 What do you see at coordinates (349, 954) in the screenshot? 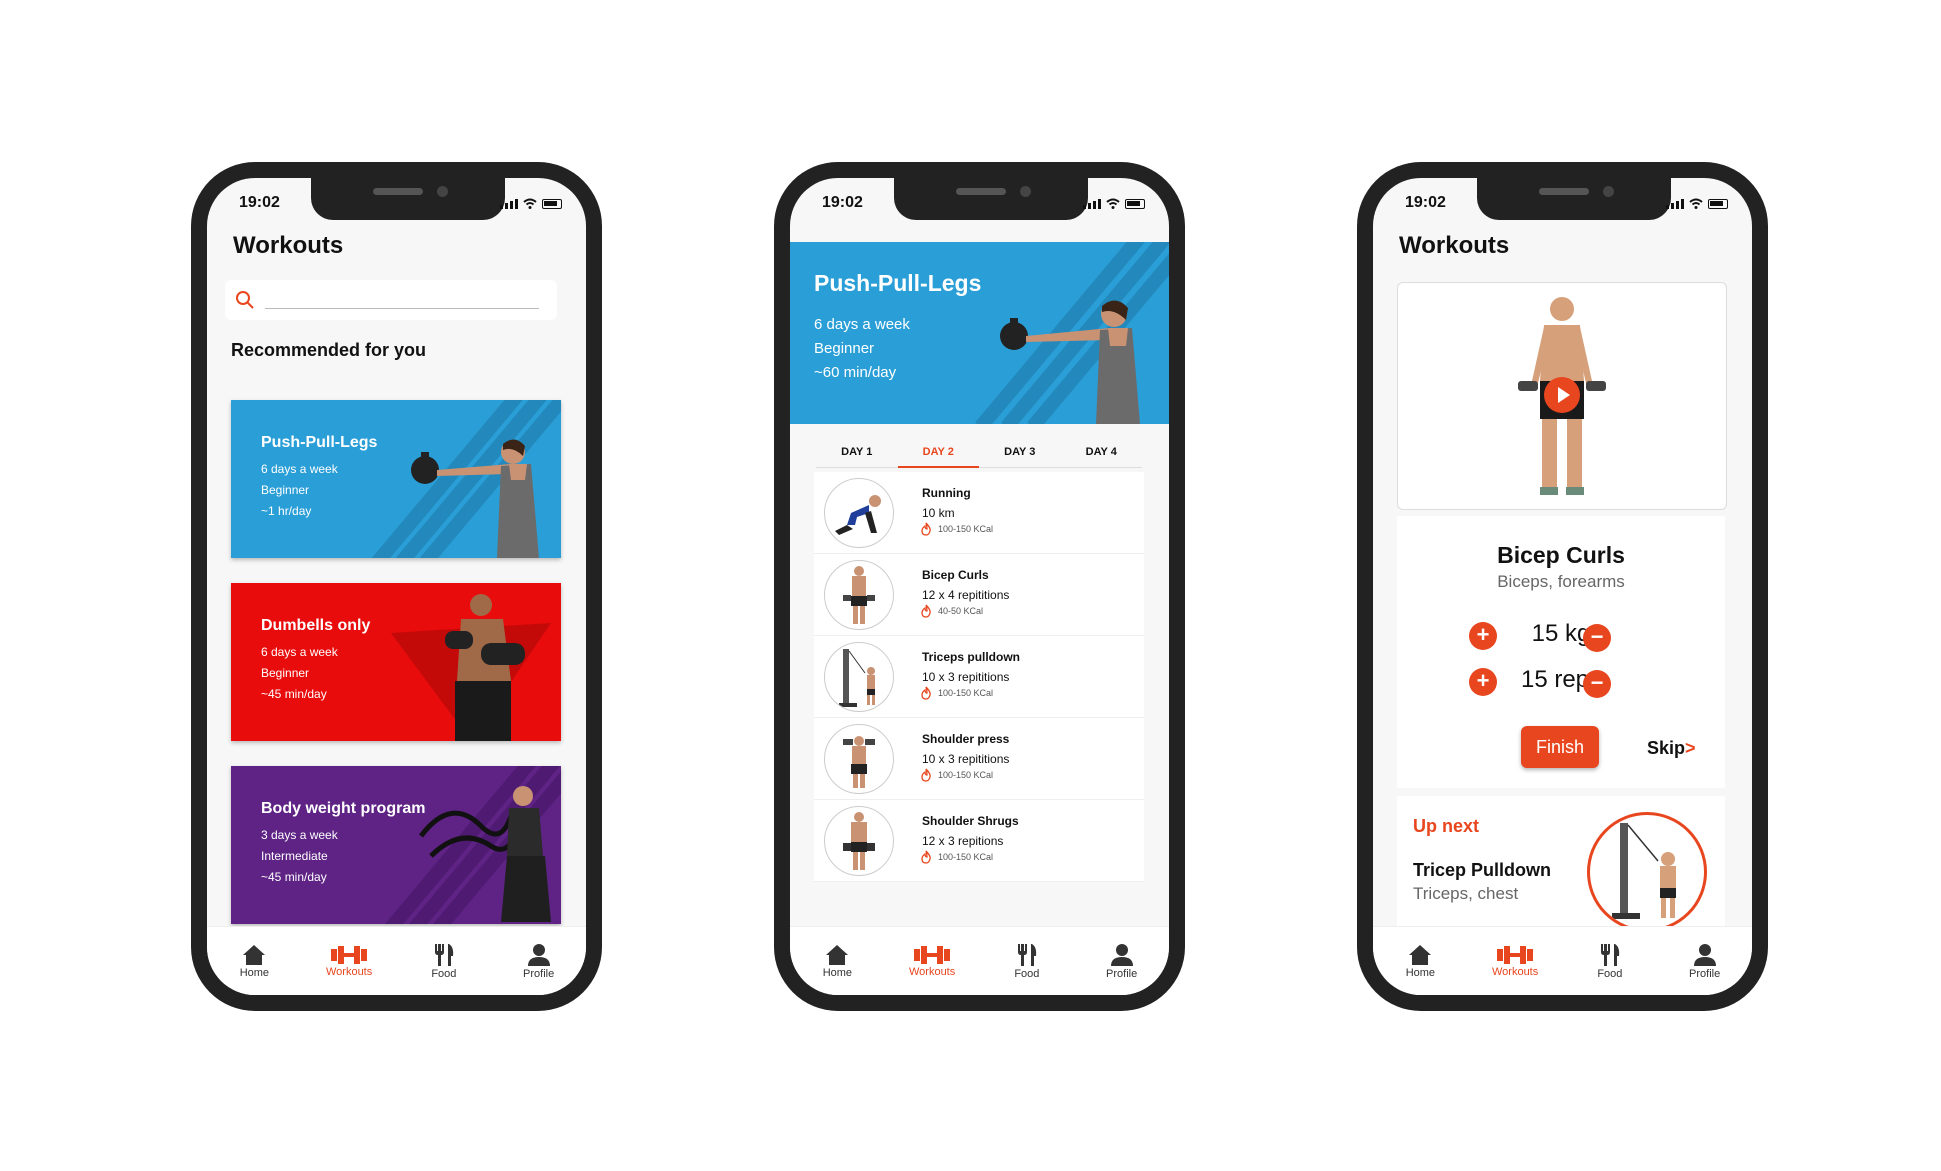
I see `dumbbell-icon` at bounding box center [349, 954].